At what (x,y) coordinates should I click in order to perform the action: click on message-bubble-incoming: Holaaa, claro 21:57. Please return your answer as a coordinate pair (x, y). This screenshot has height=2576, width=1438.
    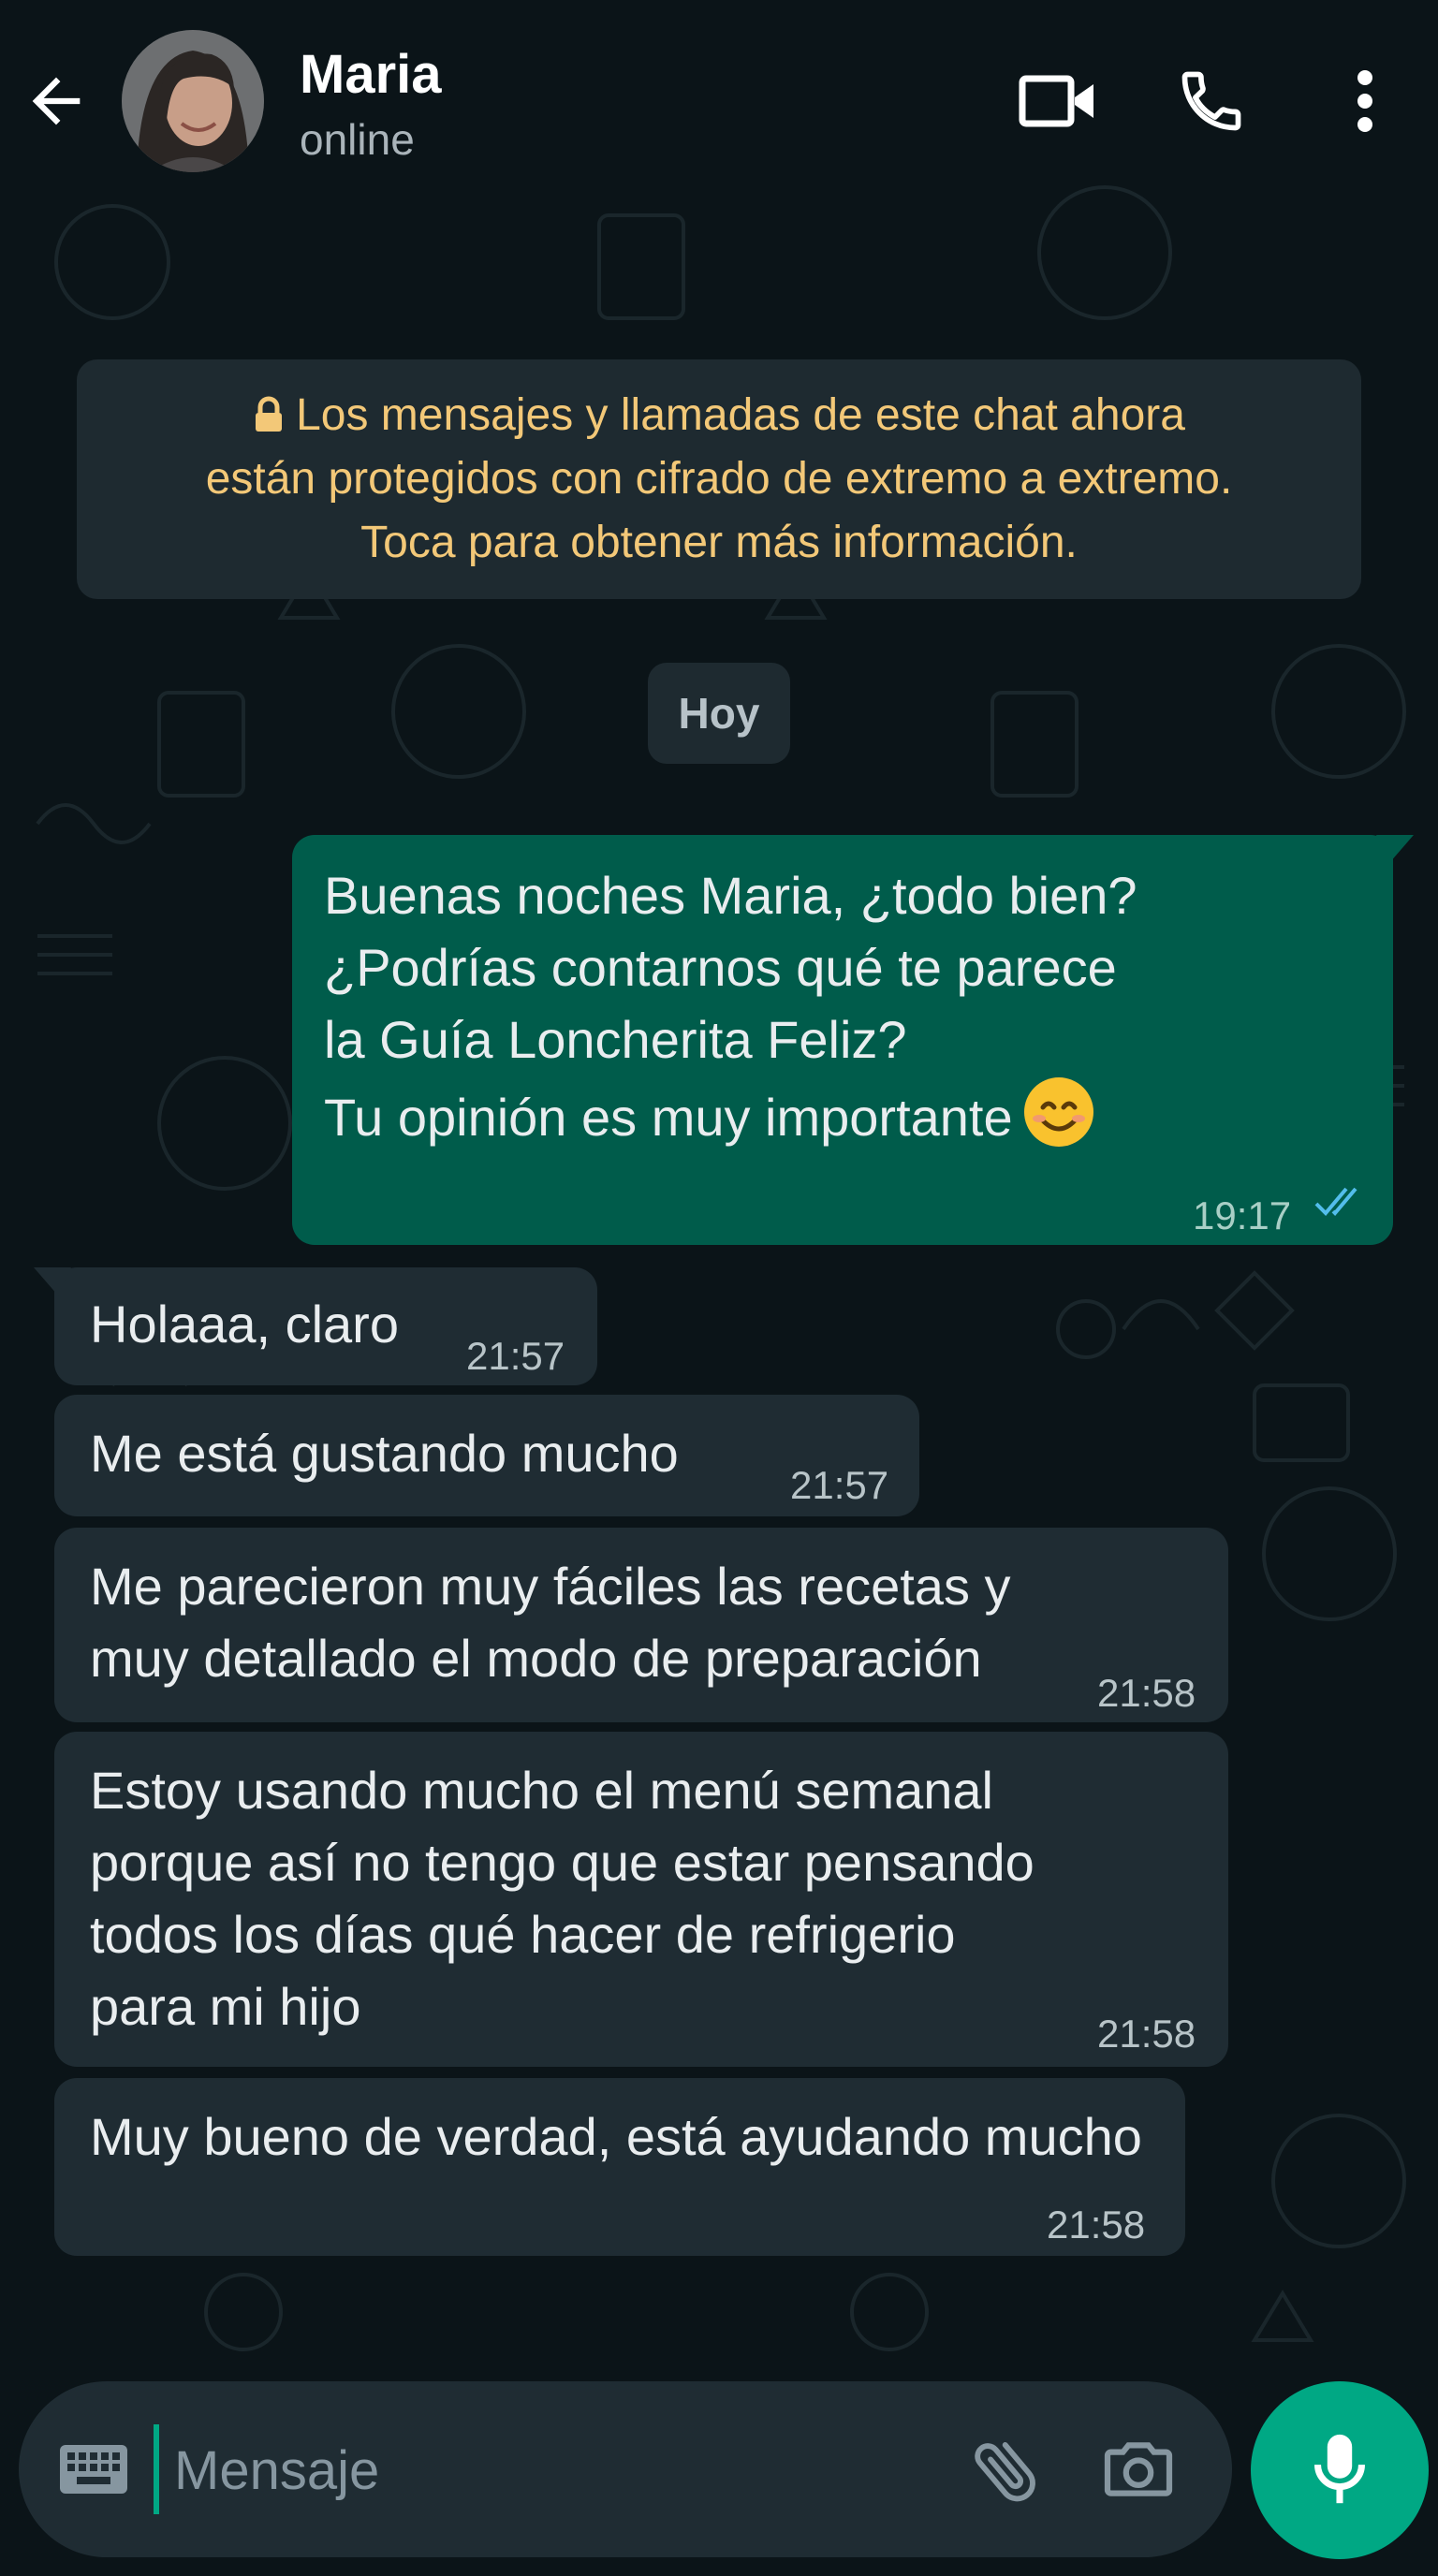
    Looking at the image, I should click on (315, 1326).